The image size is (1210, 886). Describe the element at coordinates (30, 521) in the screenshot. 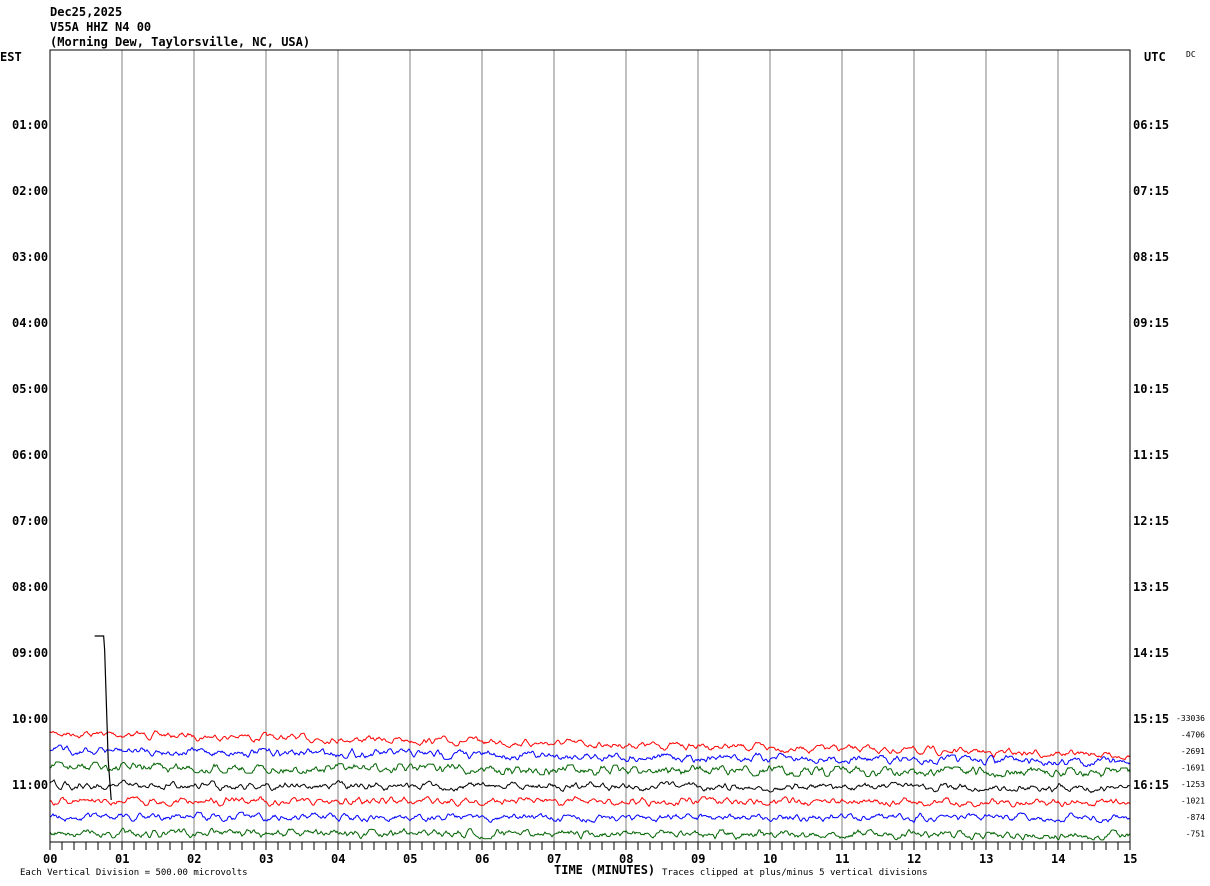

I see `left-time-label: 07:00` at that location.